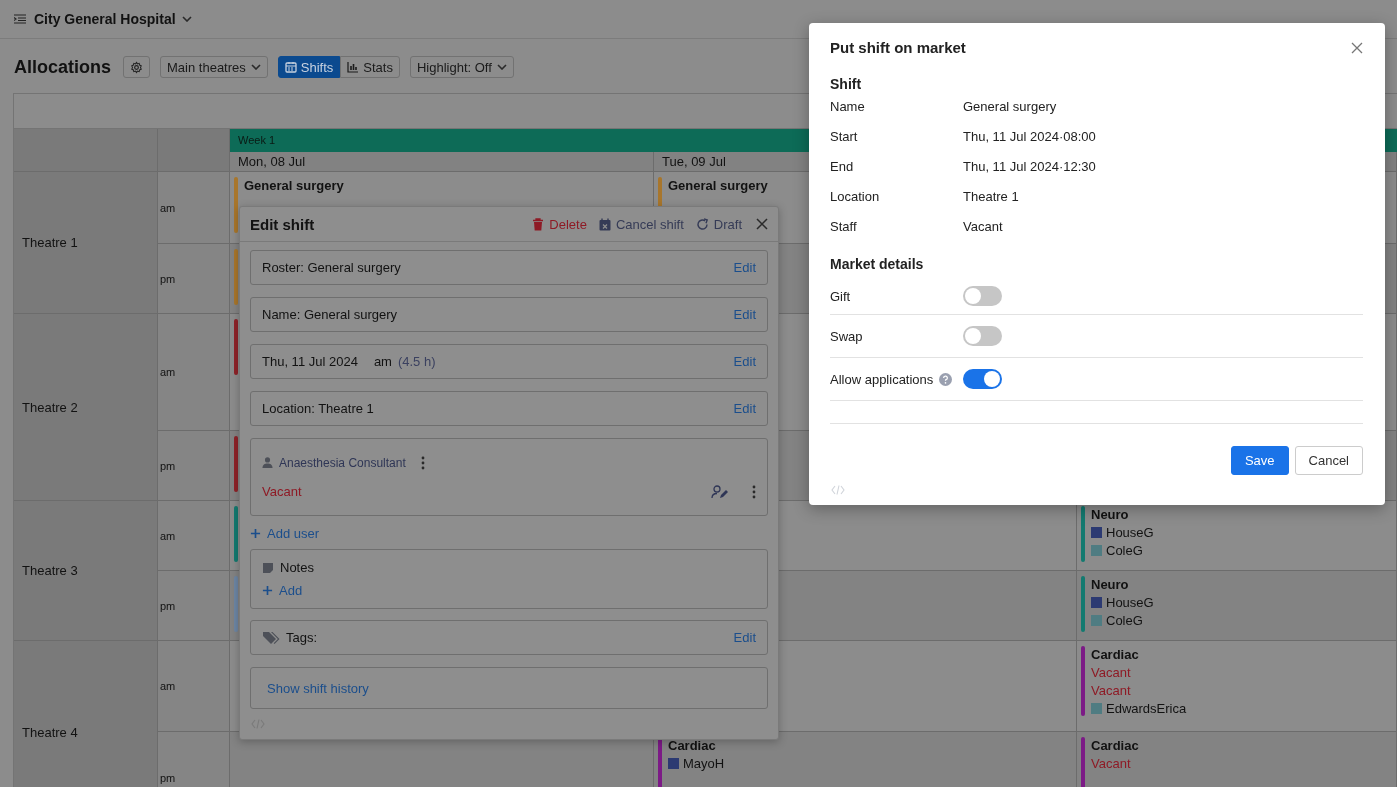 Image resolution: width=1397 pixels, height=787 pixels. I want to click on trash-icon, so click(538, 224).